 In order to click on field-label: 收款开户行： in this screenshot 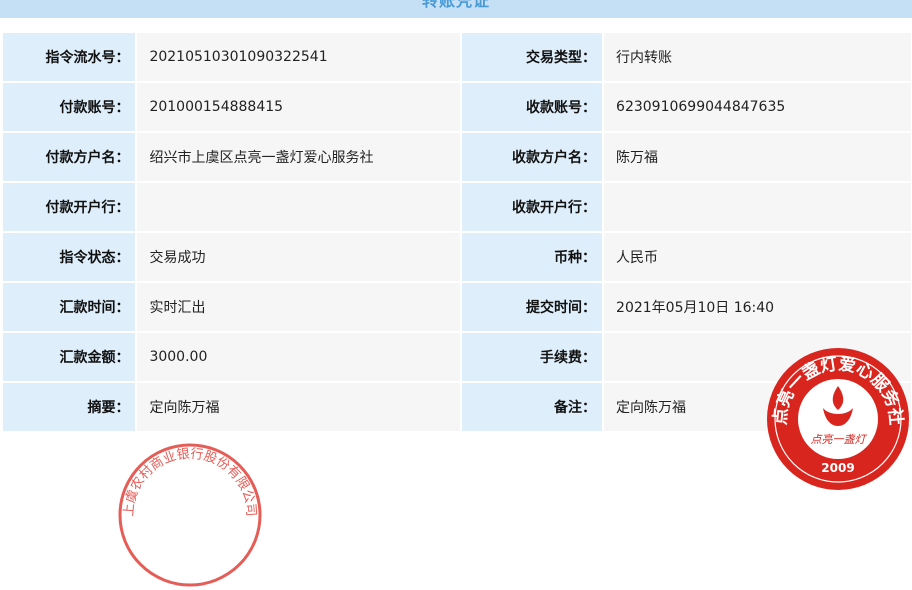, I will do `click(531, 208)`.